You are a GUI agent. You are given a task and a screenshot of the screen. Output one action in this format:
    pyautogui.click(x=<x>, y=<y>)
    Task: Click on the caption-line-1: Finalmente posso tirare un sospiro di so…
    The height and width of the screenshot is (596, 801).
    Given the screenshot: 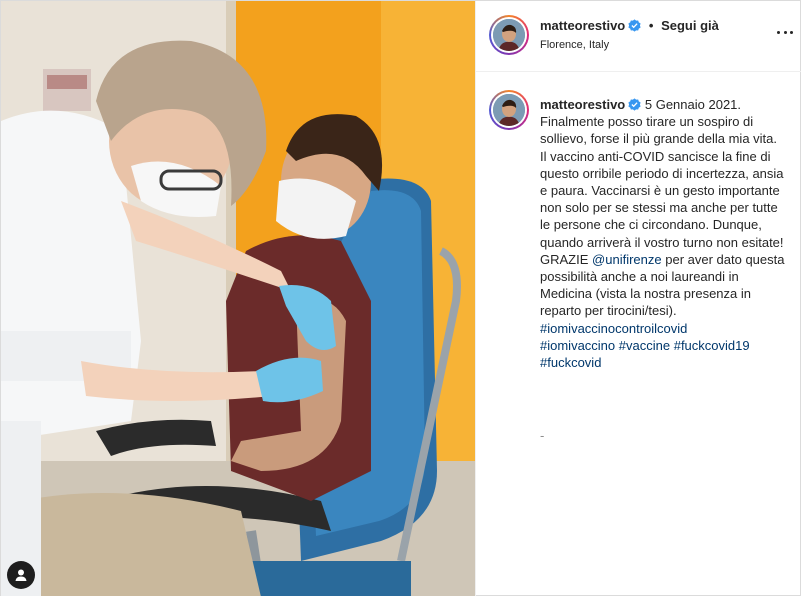 What is the action you would take?
    pyautogui.click(x=659, y=130)
    